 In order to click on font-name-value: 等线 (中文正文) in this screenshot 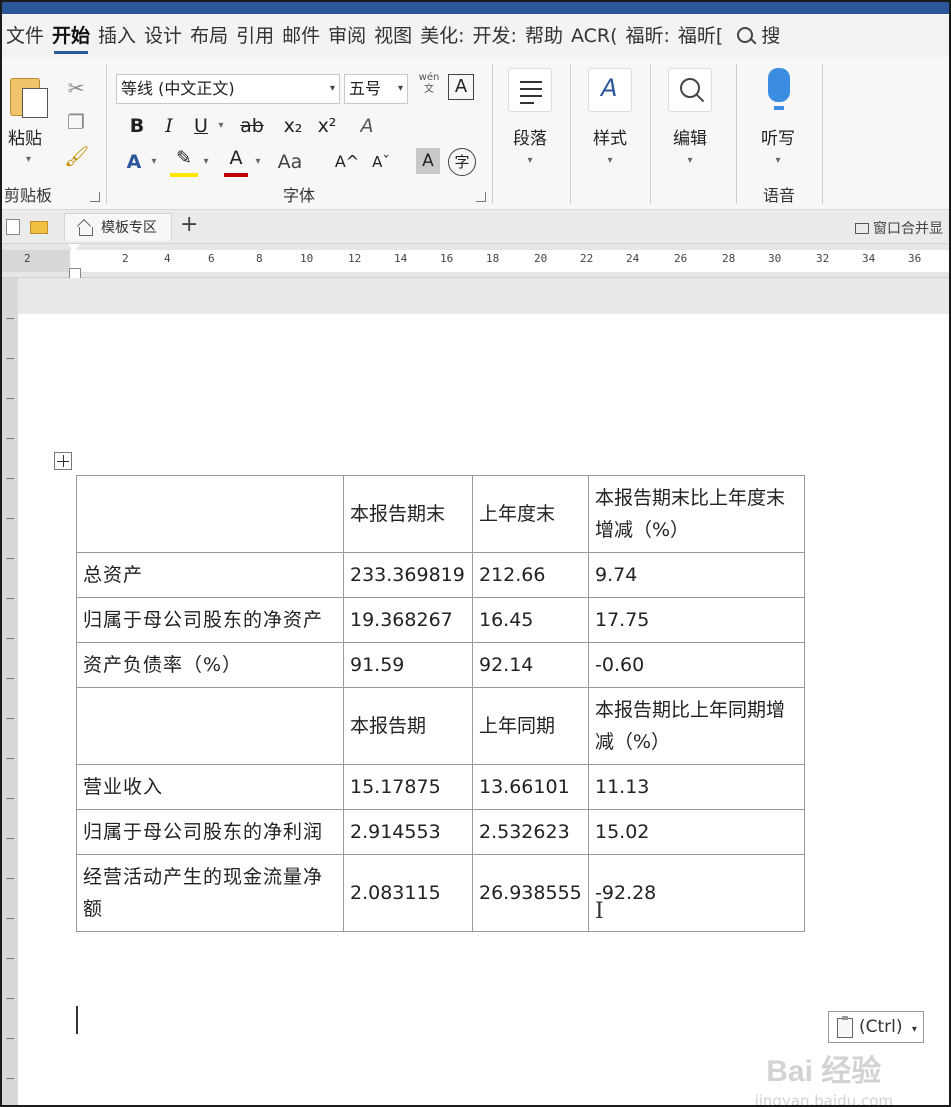, I will do `click(178, 88)`.